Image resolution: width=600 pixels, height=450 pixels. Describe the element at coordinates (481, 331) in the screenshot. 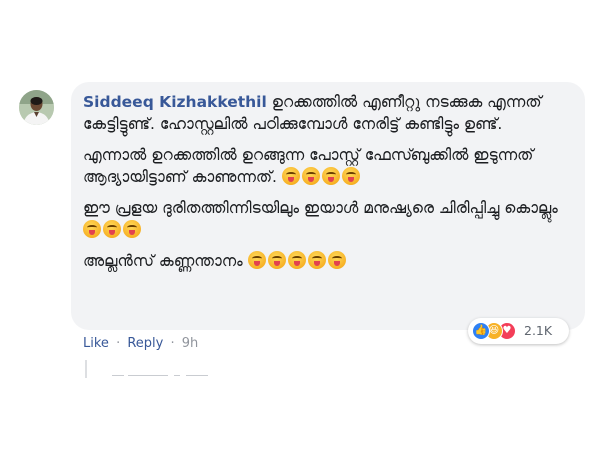

I see `like-icon: 👍` at that location.